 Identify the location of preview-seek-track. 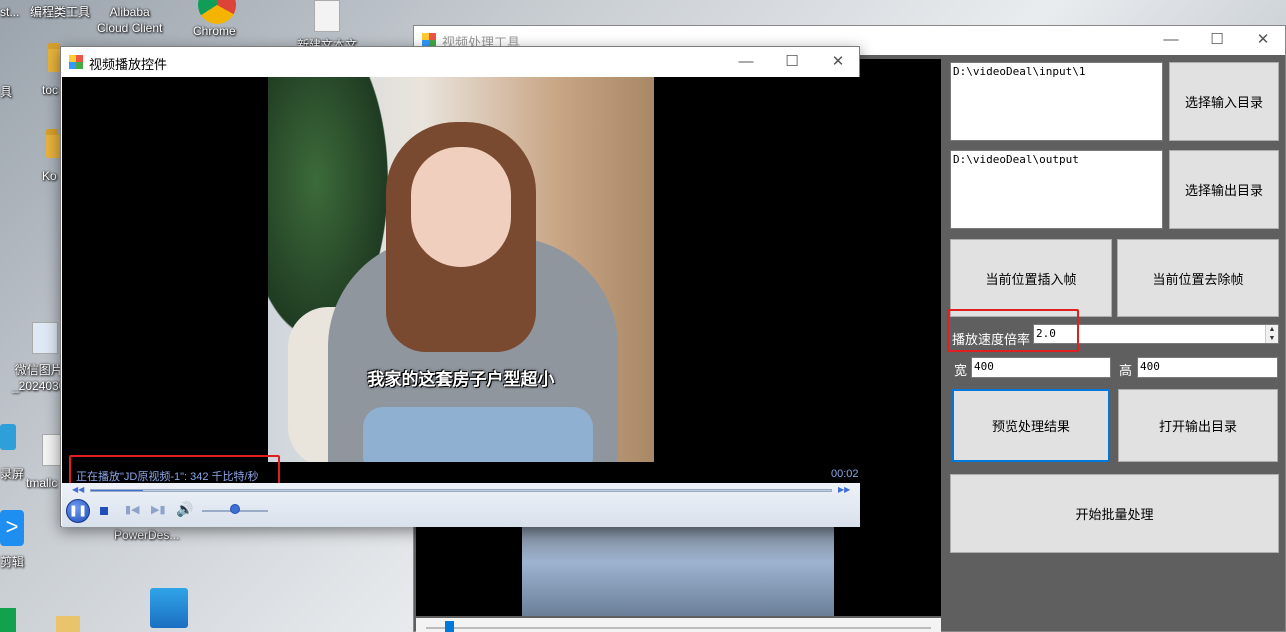
(678, 625).